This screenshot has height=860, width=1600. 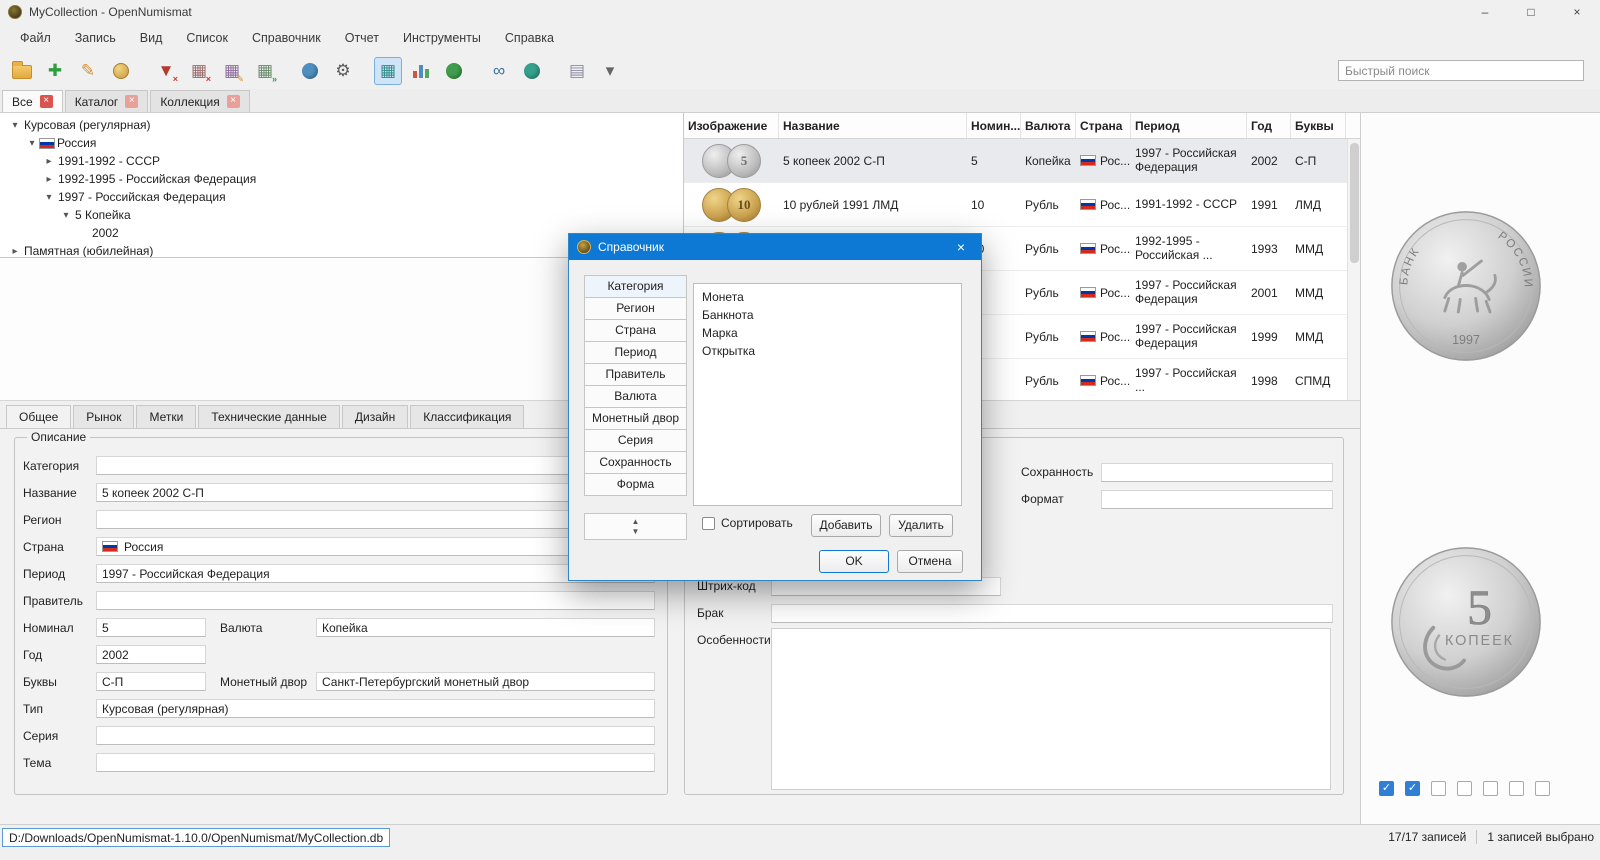 What do you see at coordinates (343, 71) in the screenshot?
I see `settings-icon: ⚙` at bounding box center [343, 71].